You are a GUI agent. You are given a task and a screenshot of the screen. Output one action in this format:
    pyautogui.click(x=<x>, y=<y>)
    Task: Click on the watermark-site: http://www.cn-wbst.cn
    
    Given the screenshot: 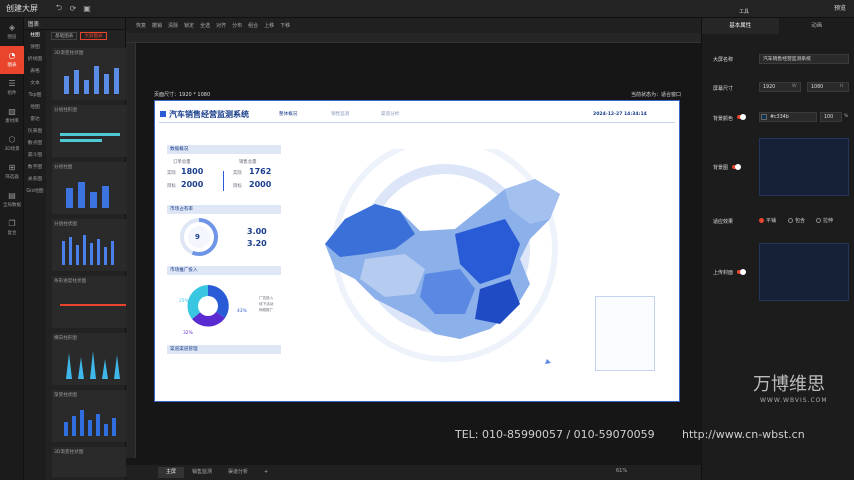 What is the action you would take?
    pyautogui.click(x=743, y=434)
    